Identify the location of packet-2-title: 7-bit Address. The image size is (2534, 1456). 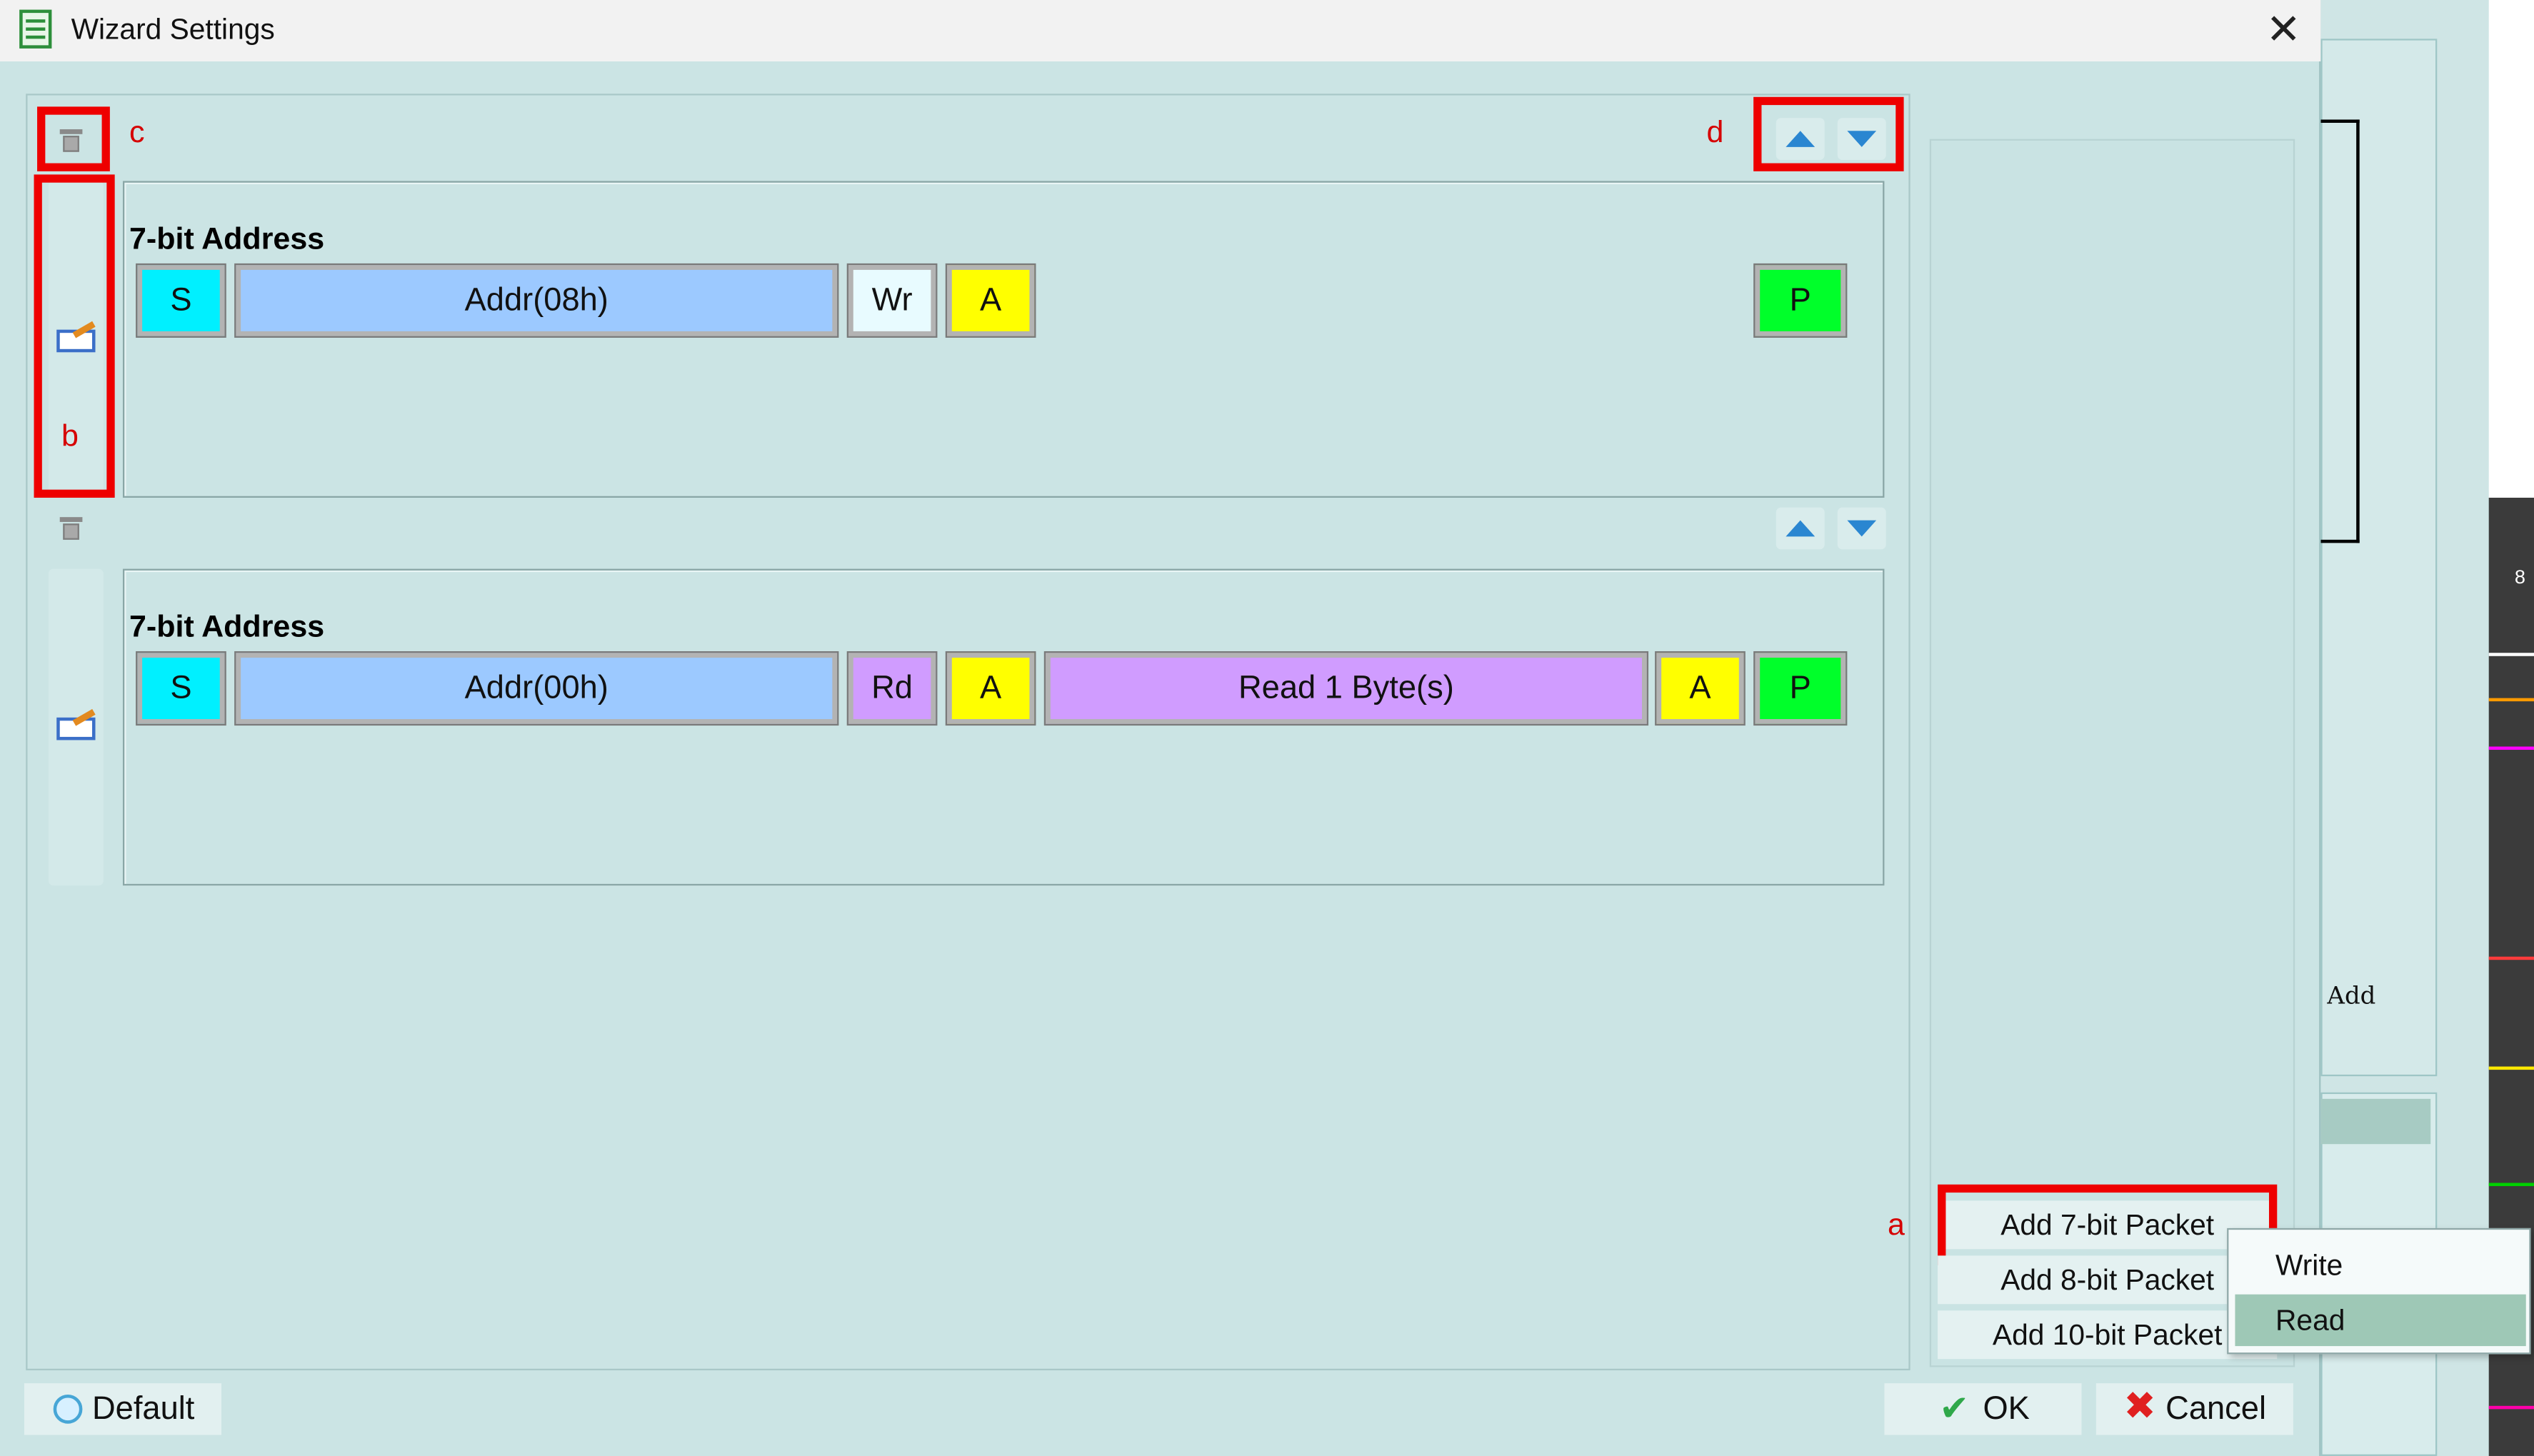
(227, 628).